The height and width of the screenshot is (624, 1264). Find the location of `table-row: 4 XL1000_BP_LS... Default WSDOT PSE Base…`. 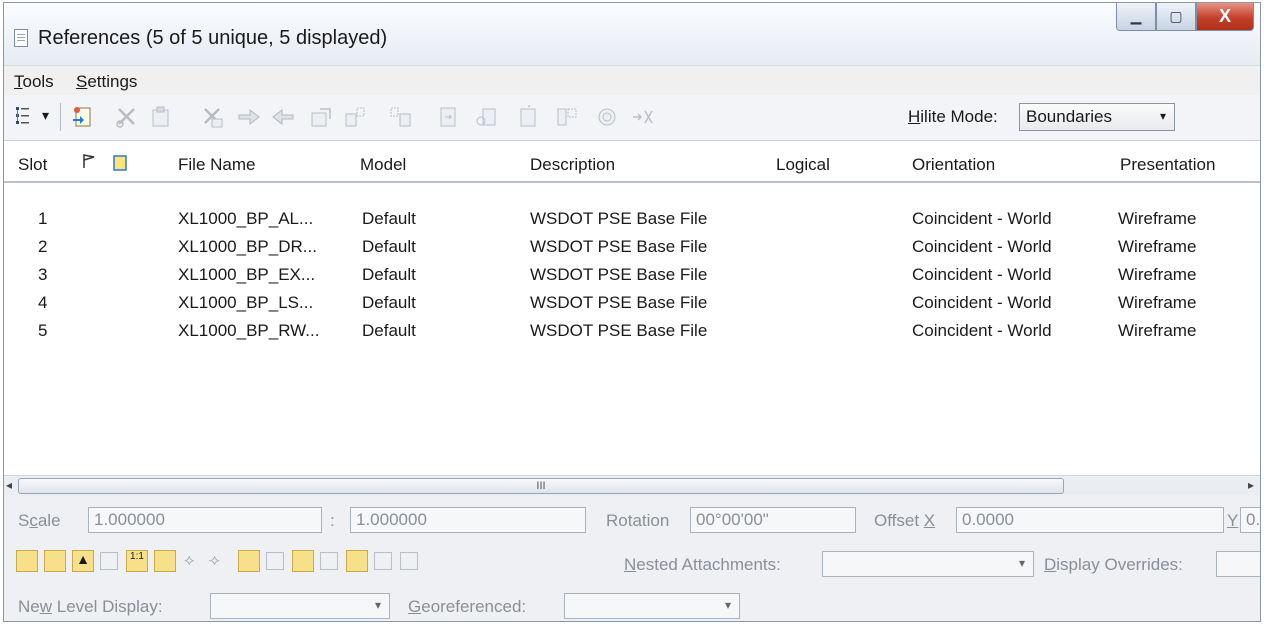

table-row: 4 XL1000_BP_LS... Default WSDOT PSE Base… is located at coordinates (632, 303).